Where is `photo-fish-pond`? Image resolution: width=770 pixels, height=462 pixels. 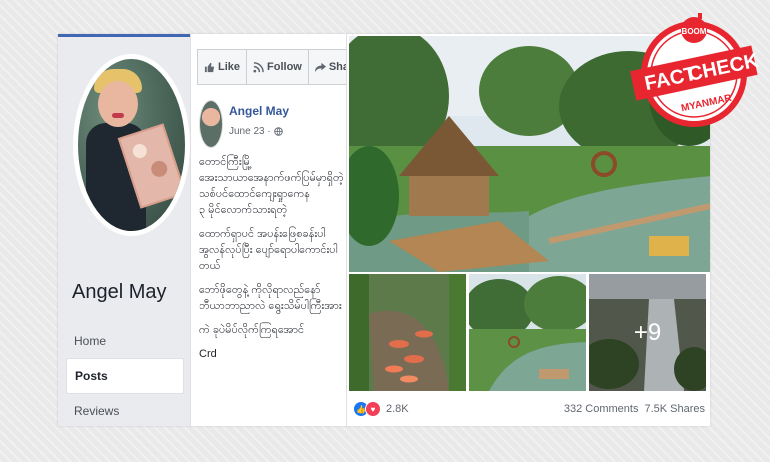 photo-fish-pond is located at coordinates (407, 332).